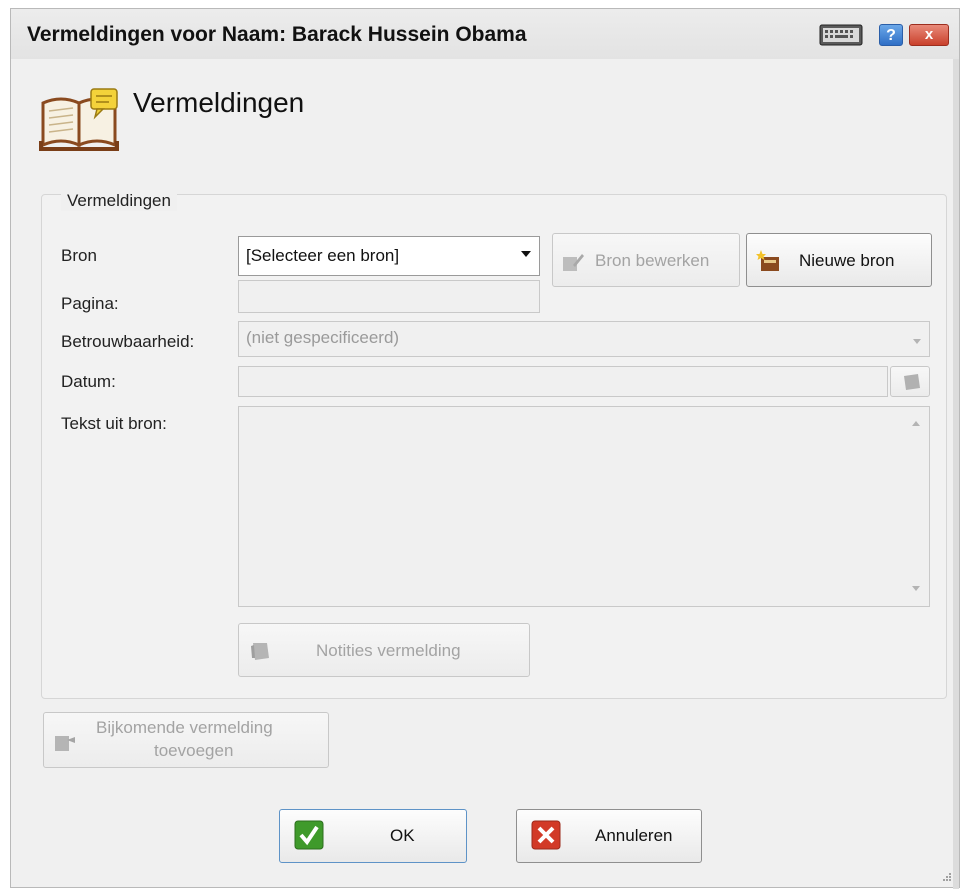 Image resolution: width=962 pixels, height=894 pixels. I want to click on nieuwe-bron-button: Nieuwe bron, so click(839, 260).